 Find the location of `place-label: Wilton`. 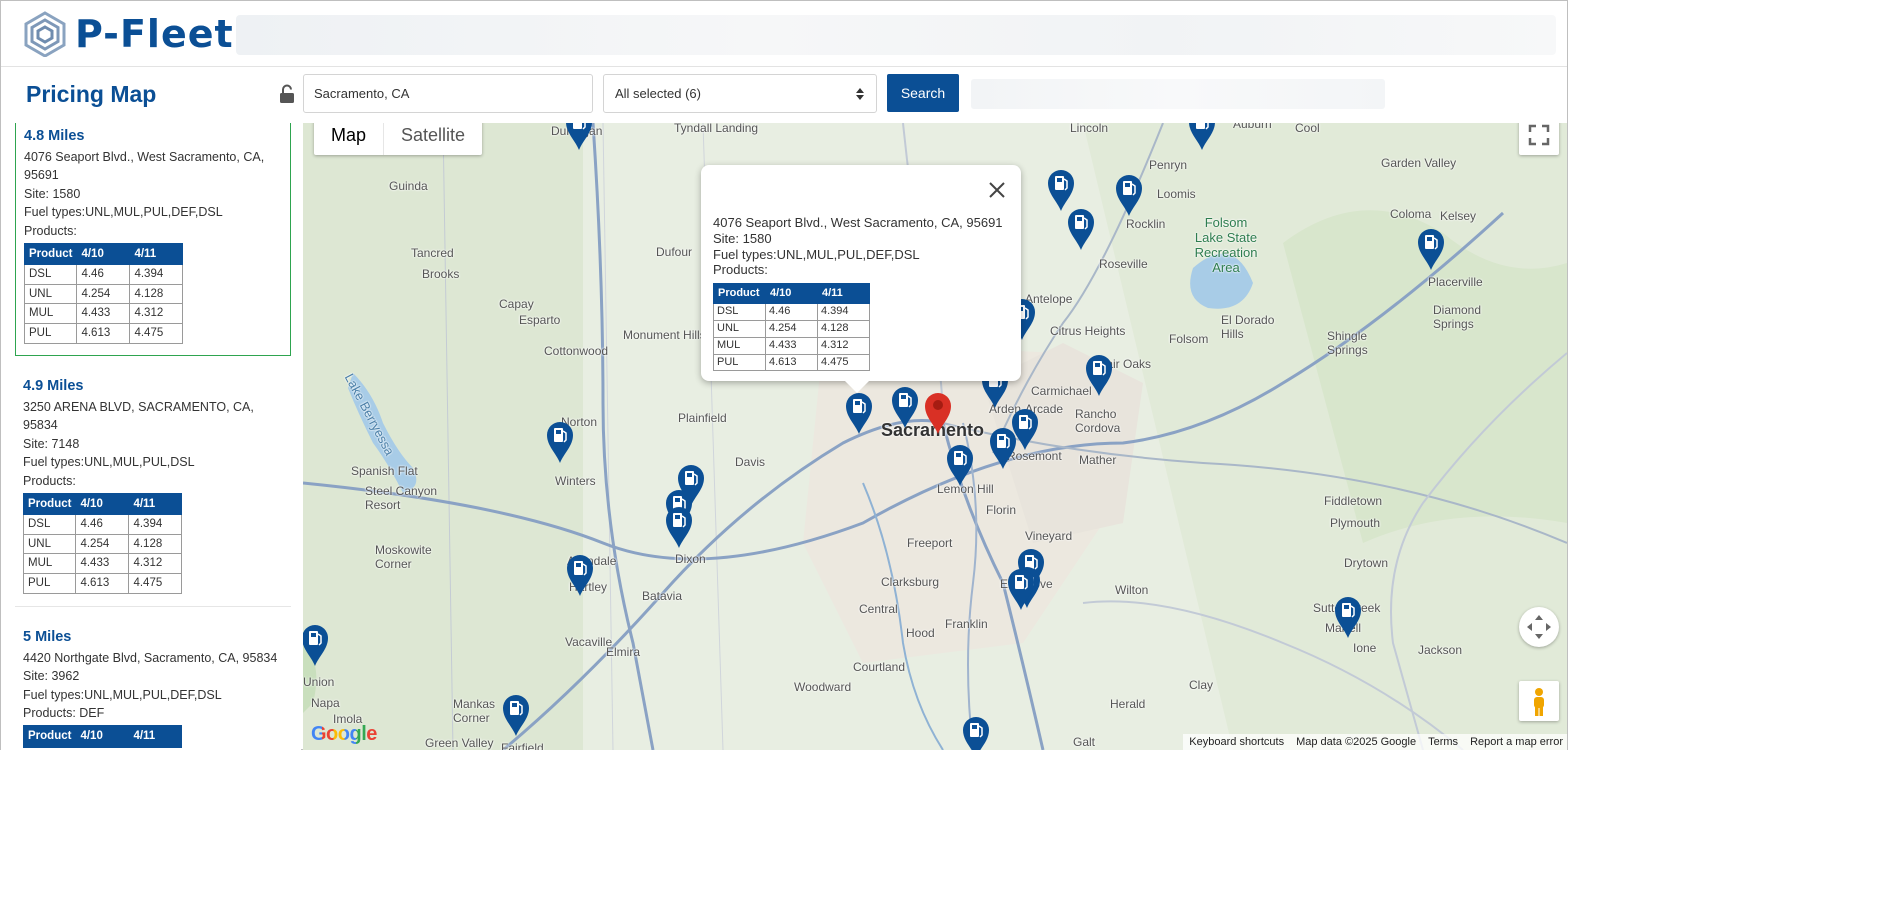

place-label: Wilton is located at coordinates (1132, 590).